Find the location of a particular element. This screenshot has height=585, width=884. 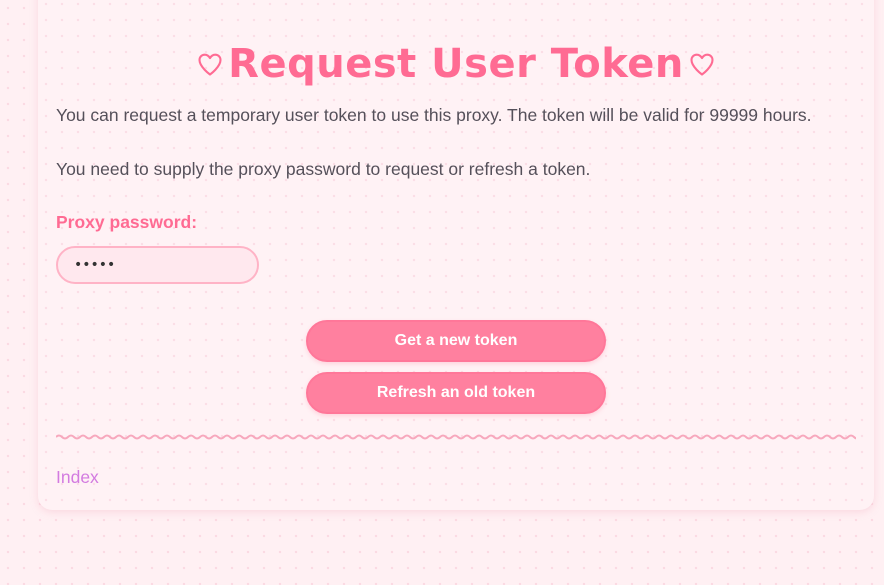

password-input is located at coordinates (157, 265).